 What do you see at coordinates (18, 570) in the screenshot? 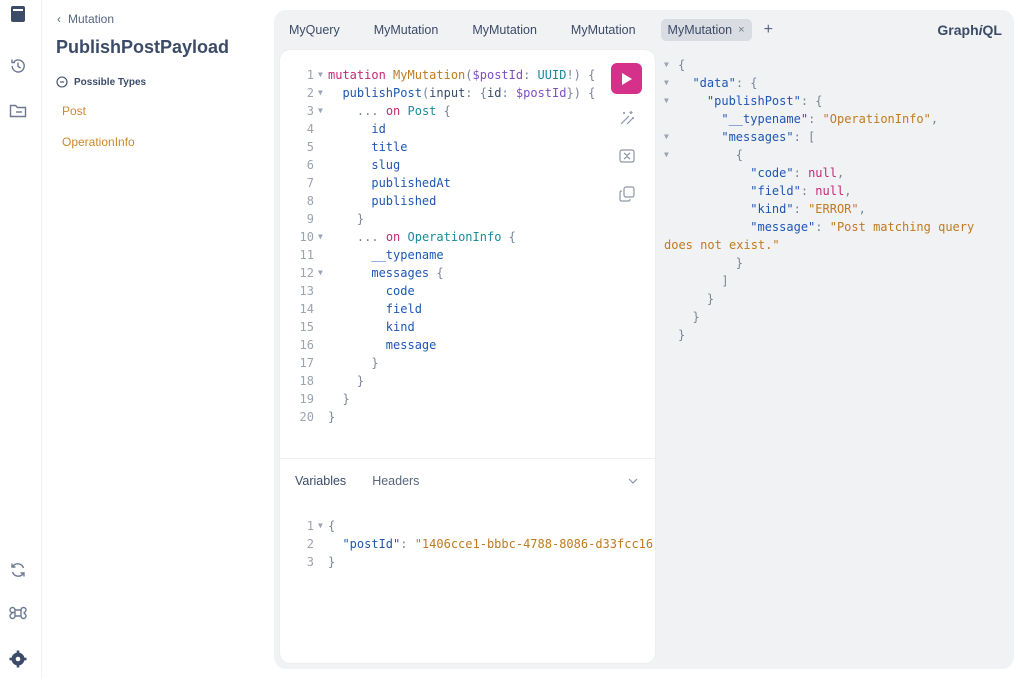
I see `refetch-icon` at bounding box center [18, 570].